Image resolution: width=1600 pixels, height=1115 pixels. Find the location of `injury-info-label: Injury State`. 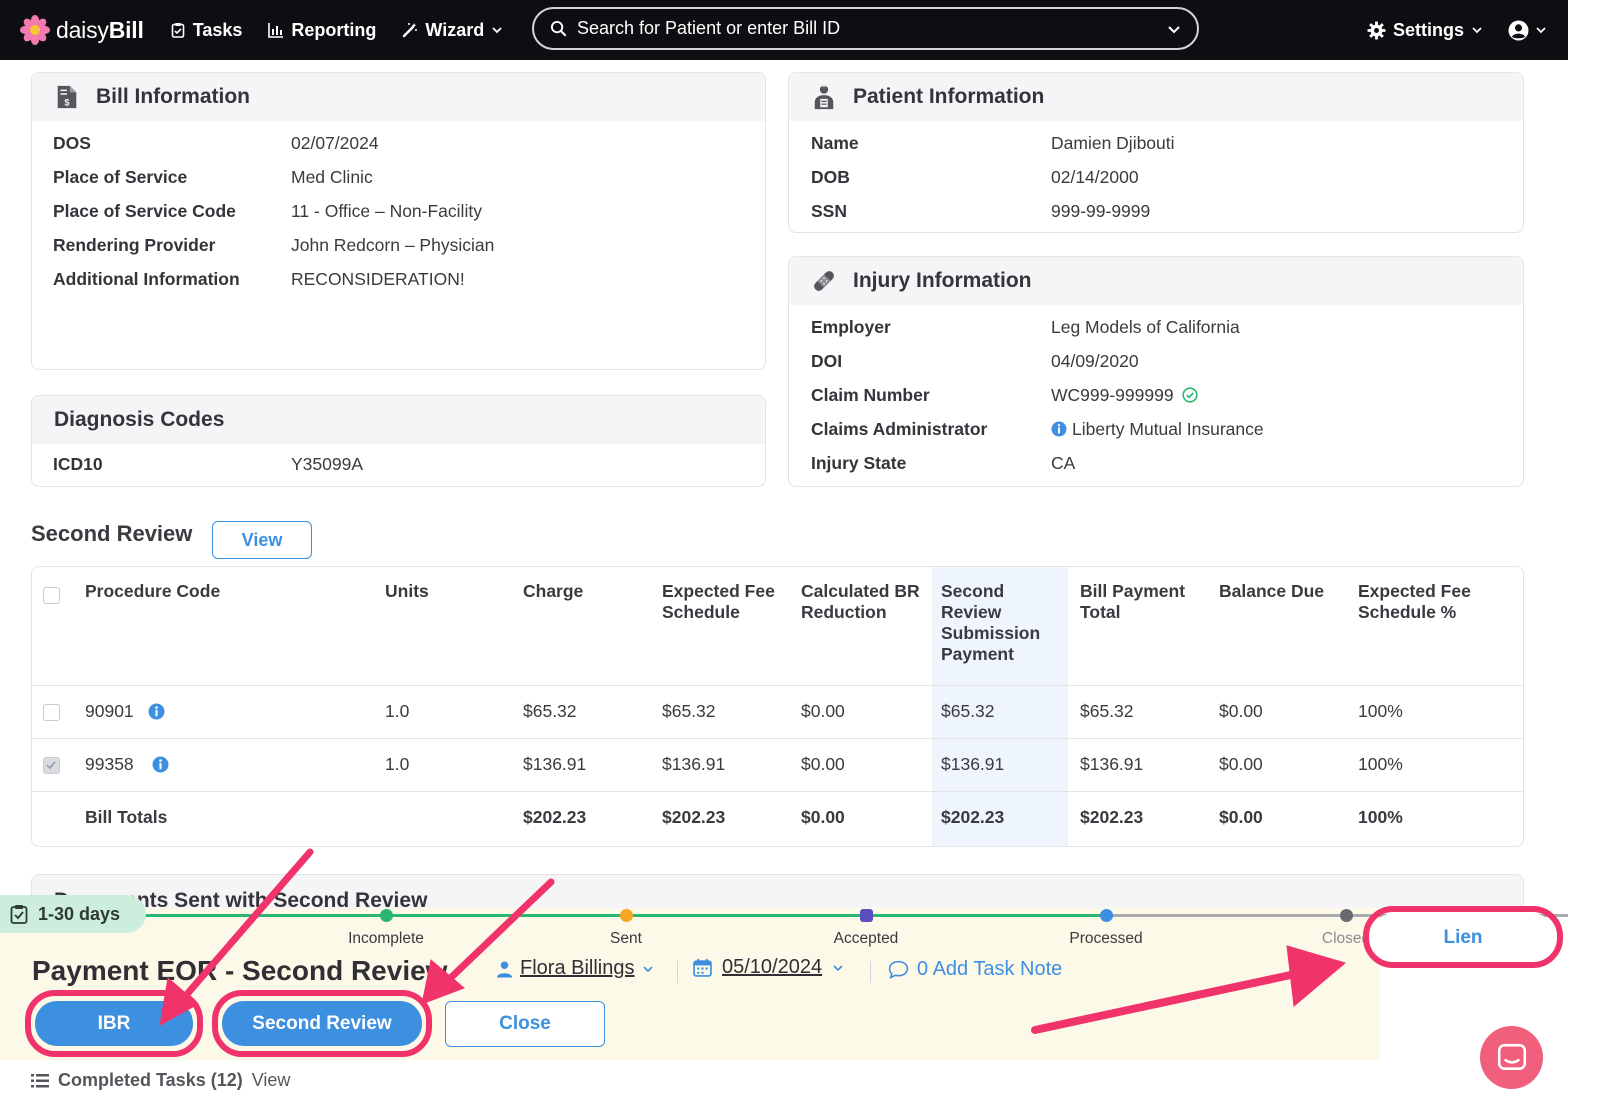

injury-info-label: Injury State is located at coordinates (859, 463).